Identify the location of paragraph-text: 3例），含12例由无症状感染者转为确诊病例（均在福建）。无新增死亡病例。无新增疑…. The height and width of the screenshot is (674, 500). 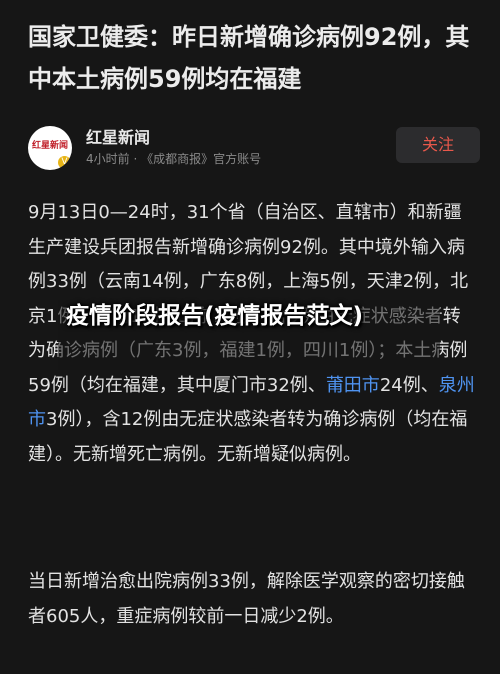
(248, 437).